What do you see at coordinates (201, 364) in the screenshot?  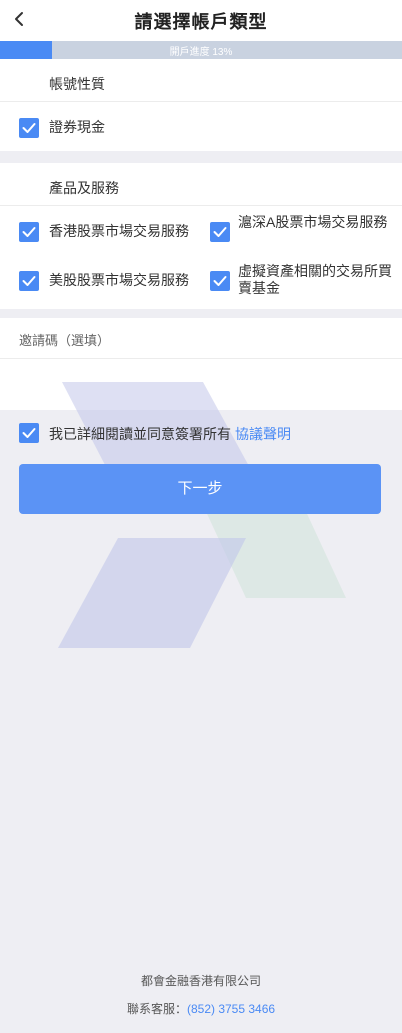 I see `invite-section: 邀請碼（選填）` at bounding box center [201, 364].